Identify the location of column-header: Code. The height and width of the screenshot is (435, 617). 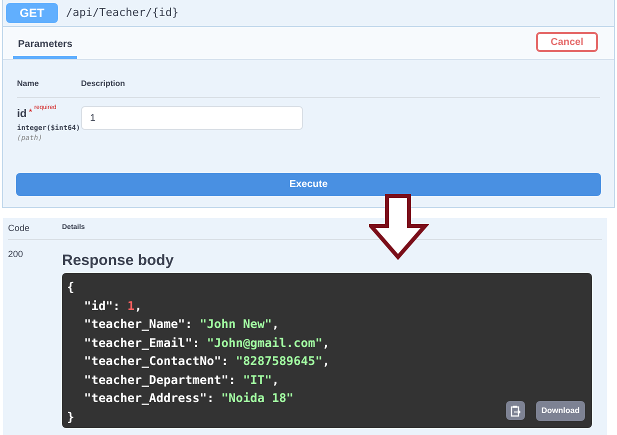
(19, 228).